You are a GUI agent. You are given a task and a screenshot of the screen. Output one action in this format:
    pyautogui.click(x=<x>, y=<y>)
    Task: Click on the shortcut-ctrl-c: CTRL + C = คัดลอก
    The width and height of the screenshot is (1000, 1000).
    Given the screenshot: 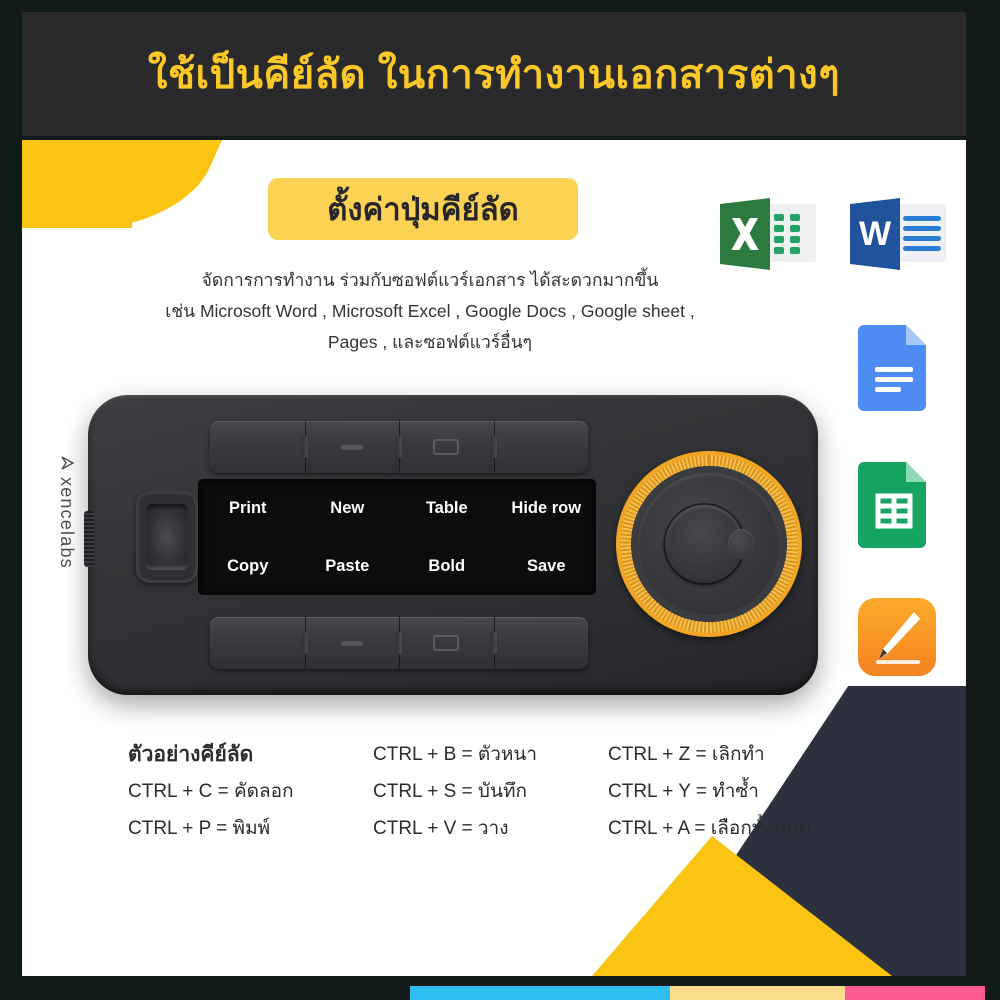 What is the action you would take?
    pyautogui.click(x=211, y=791)
    